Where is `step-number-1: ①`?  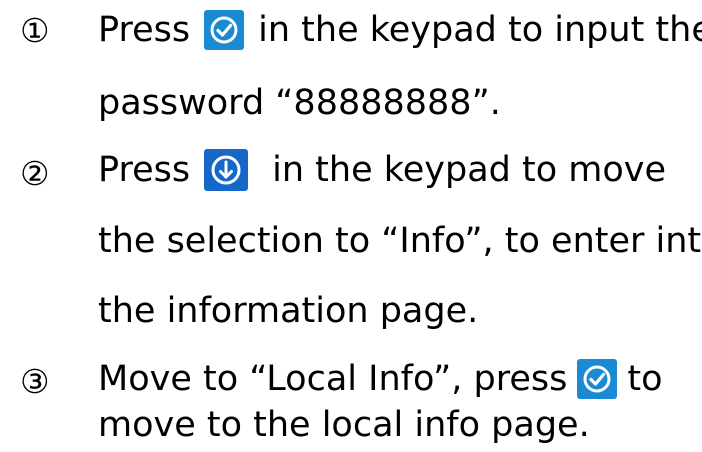
step-number-1: ① is located at coordinates (35, 30).